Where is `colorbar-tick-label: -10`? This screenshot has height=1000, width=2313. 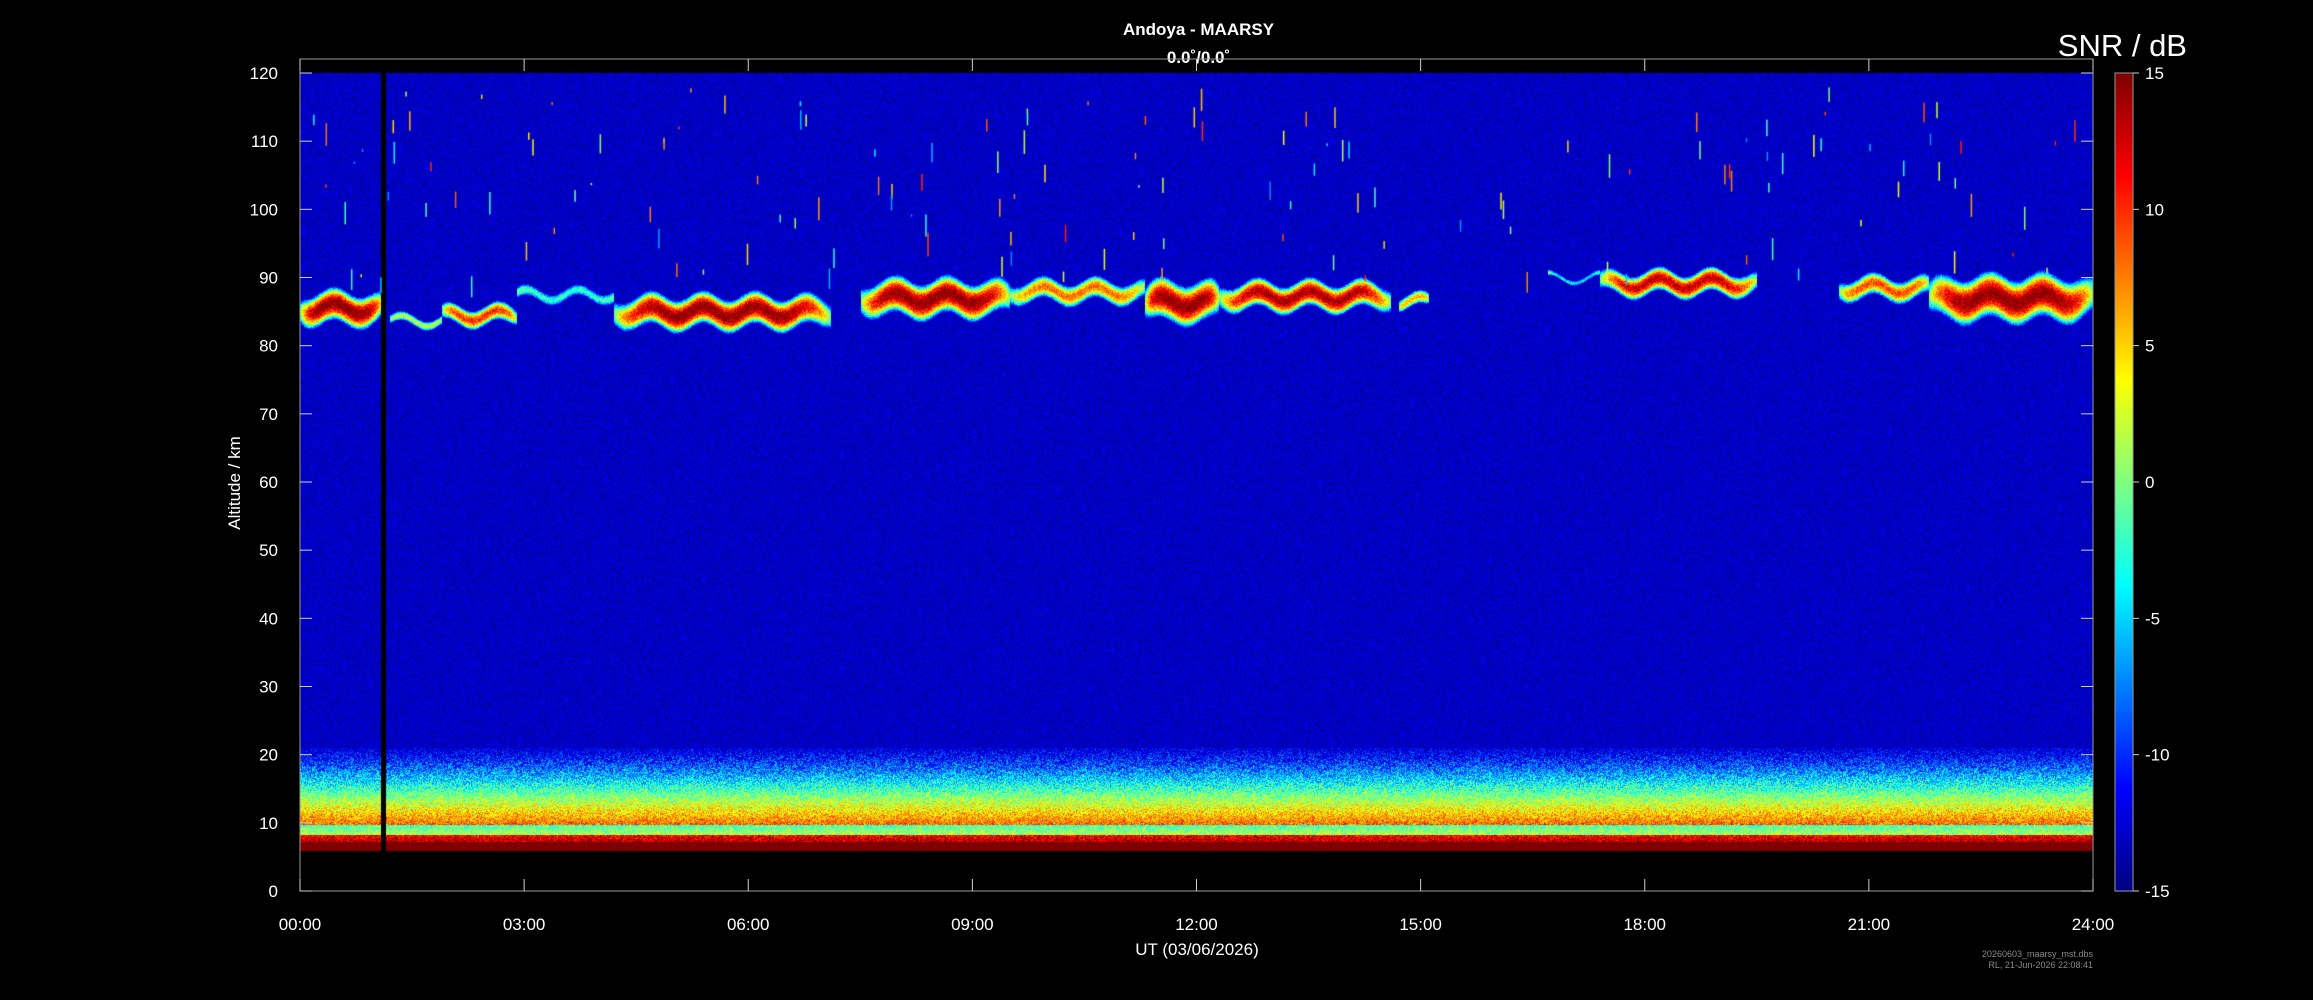 colorbar-tick-label: -10 is located at coordinates (2157, 755).